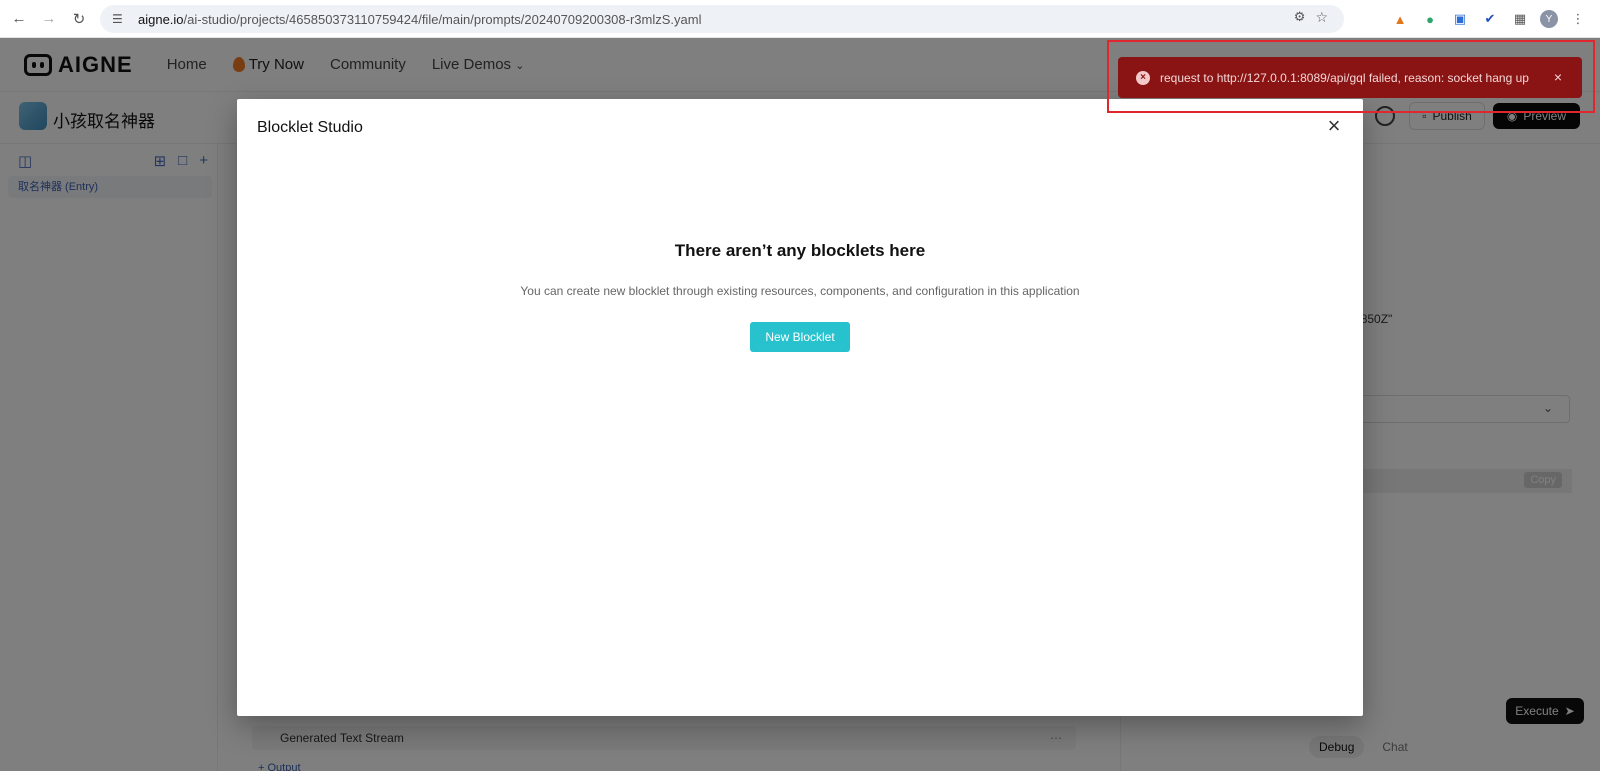  Describe the element at coordinates (310, 127) in the screenshot. I see `dialog-title: Blocklet Studio` at that location.